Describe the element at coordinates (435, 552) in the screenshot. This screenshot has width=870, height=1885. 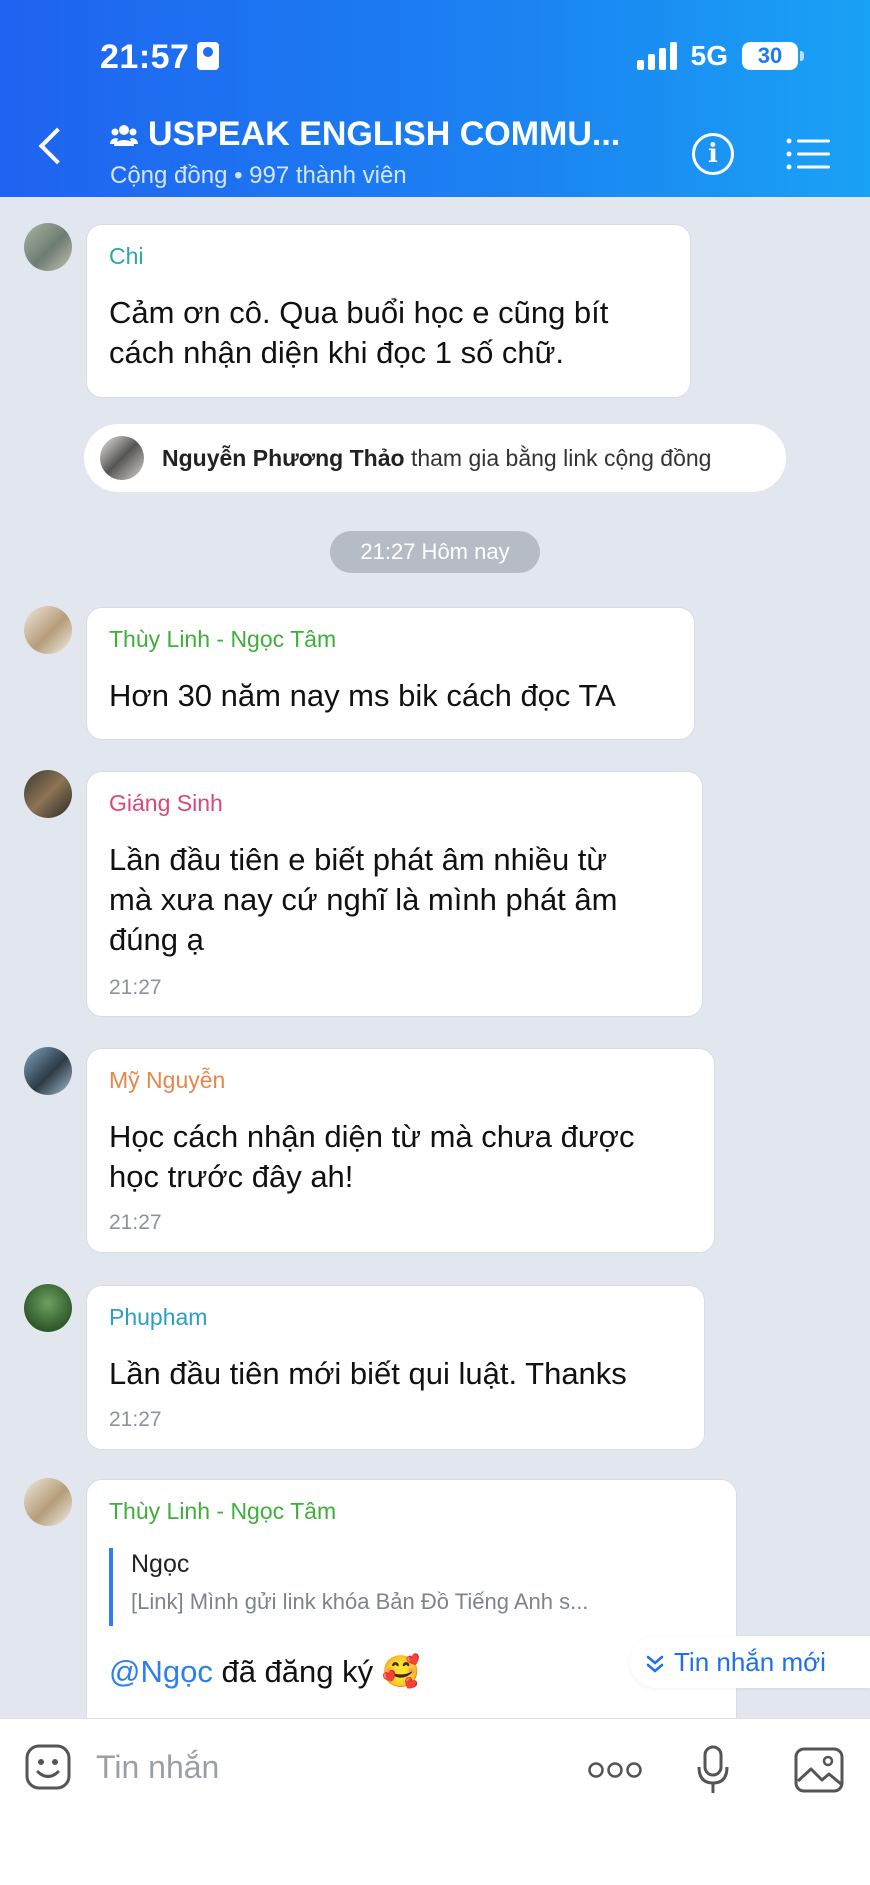
I see `date-divider: 21:27 Hôm nay` at that location.